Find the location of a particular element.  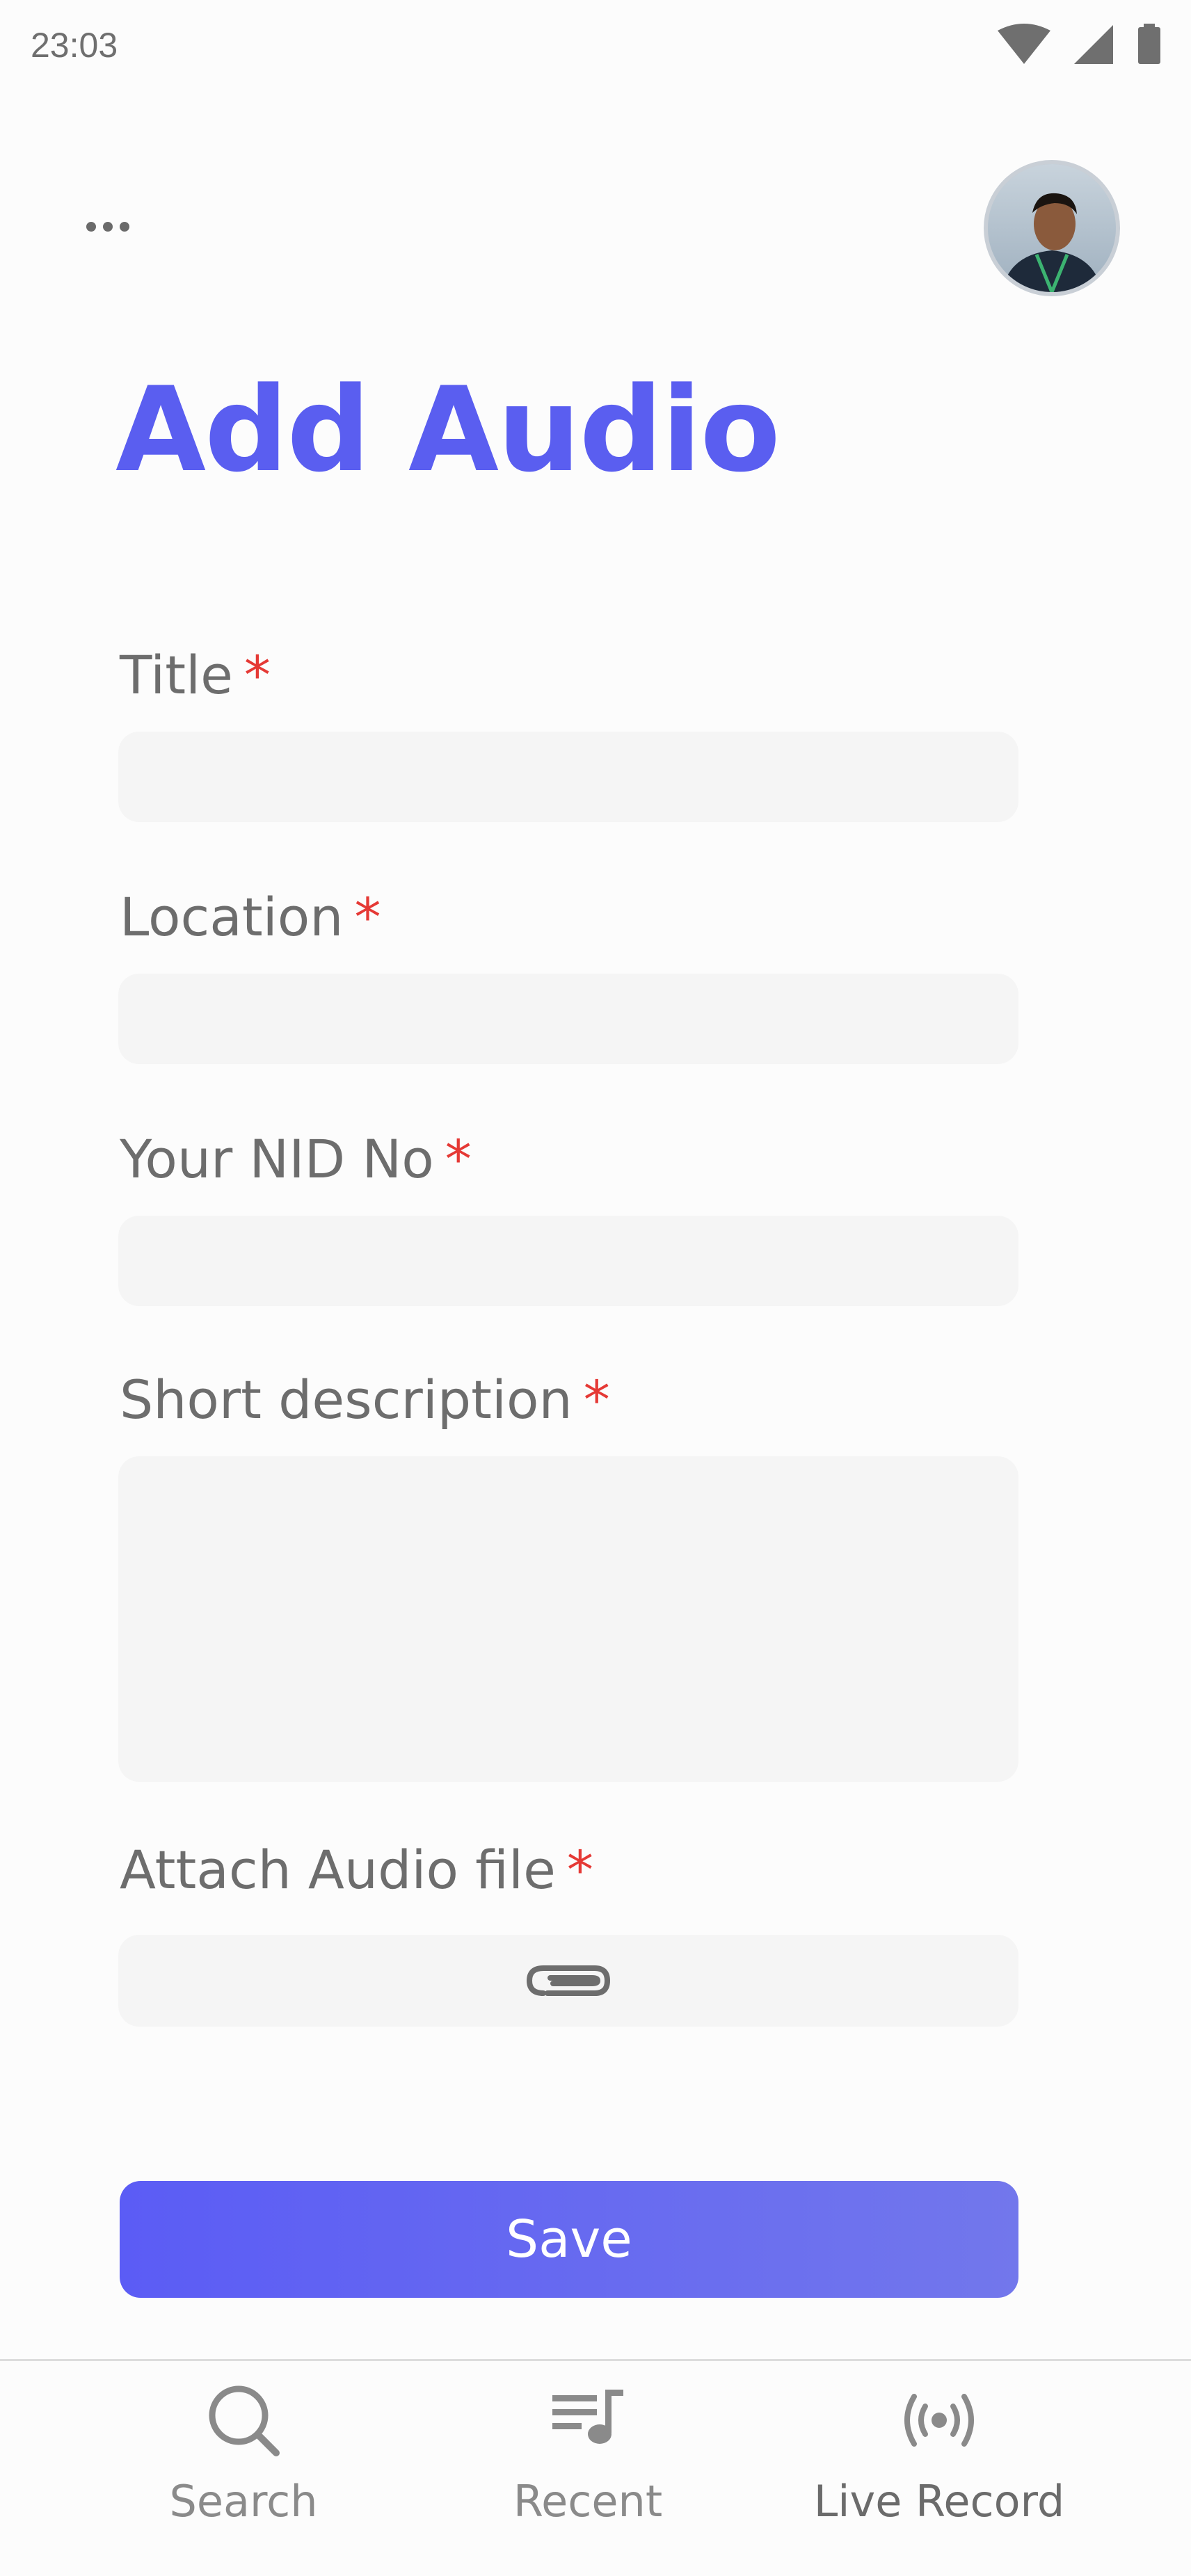

location-label: Location * is located at coordinates (250, 917).